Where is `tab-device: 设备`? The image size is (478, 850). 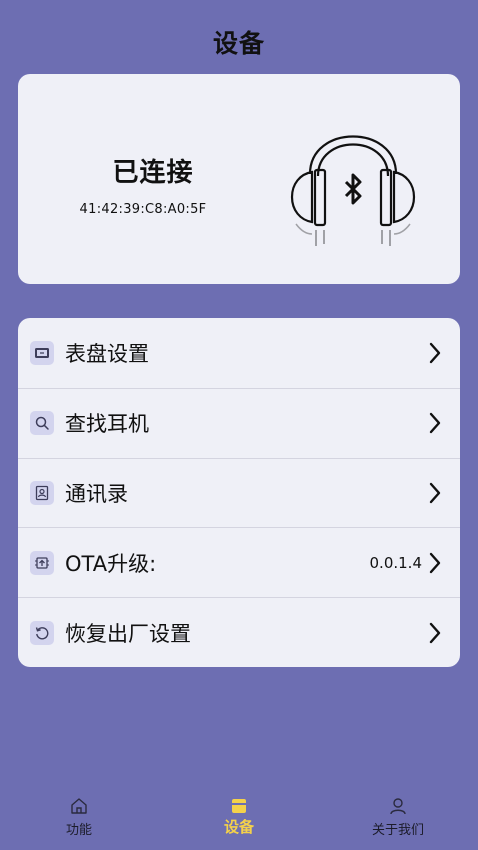
tab-device: 设备 is located at coordinates (239, 816).